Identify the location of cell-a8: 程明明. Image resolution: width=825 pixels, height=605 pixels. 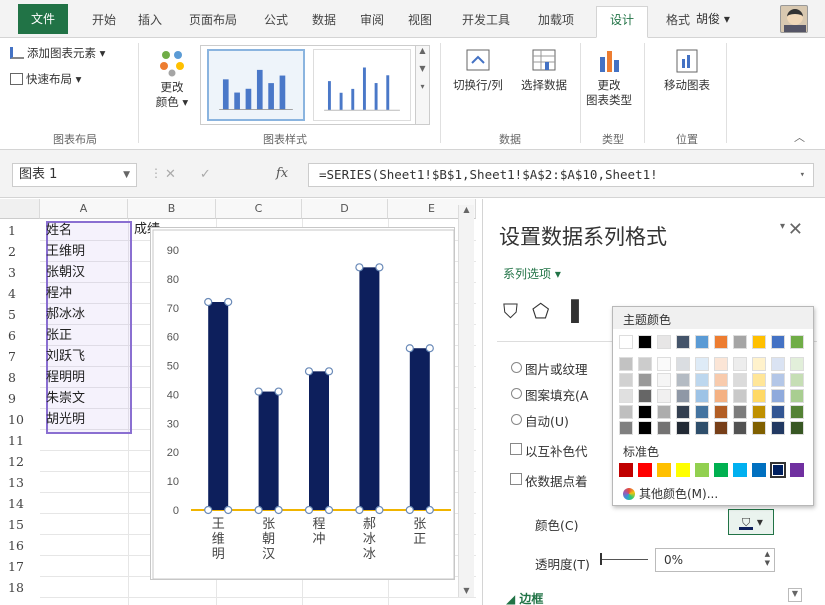
(65, 377).